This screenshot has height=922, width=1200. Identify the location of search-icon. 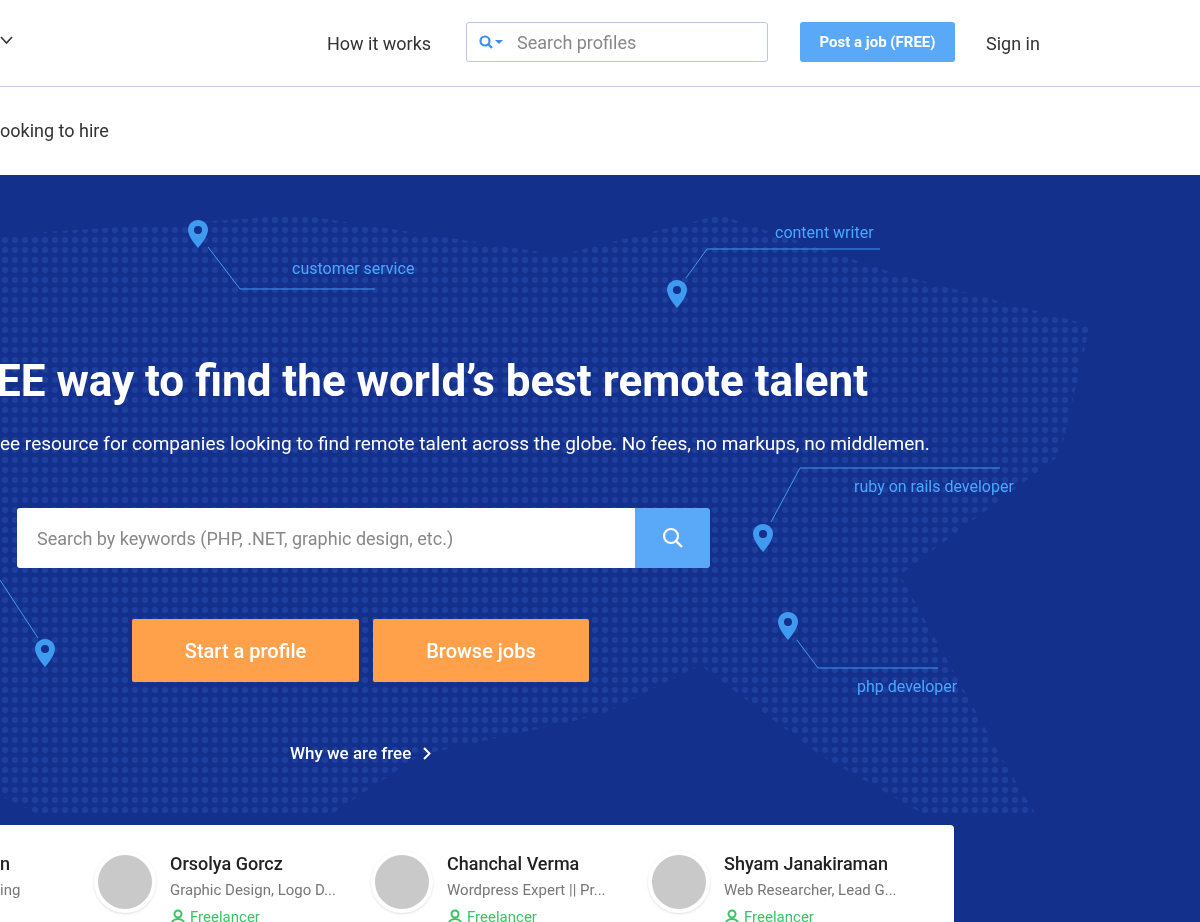
(672, 538).